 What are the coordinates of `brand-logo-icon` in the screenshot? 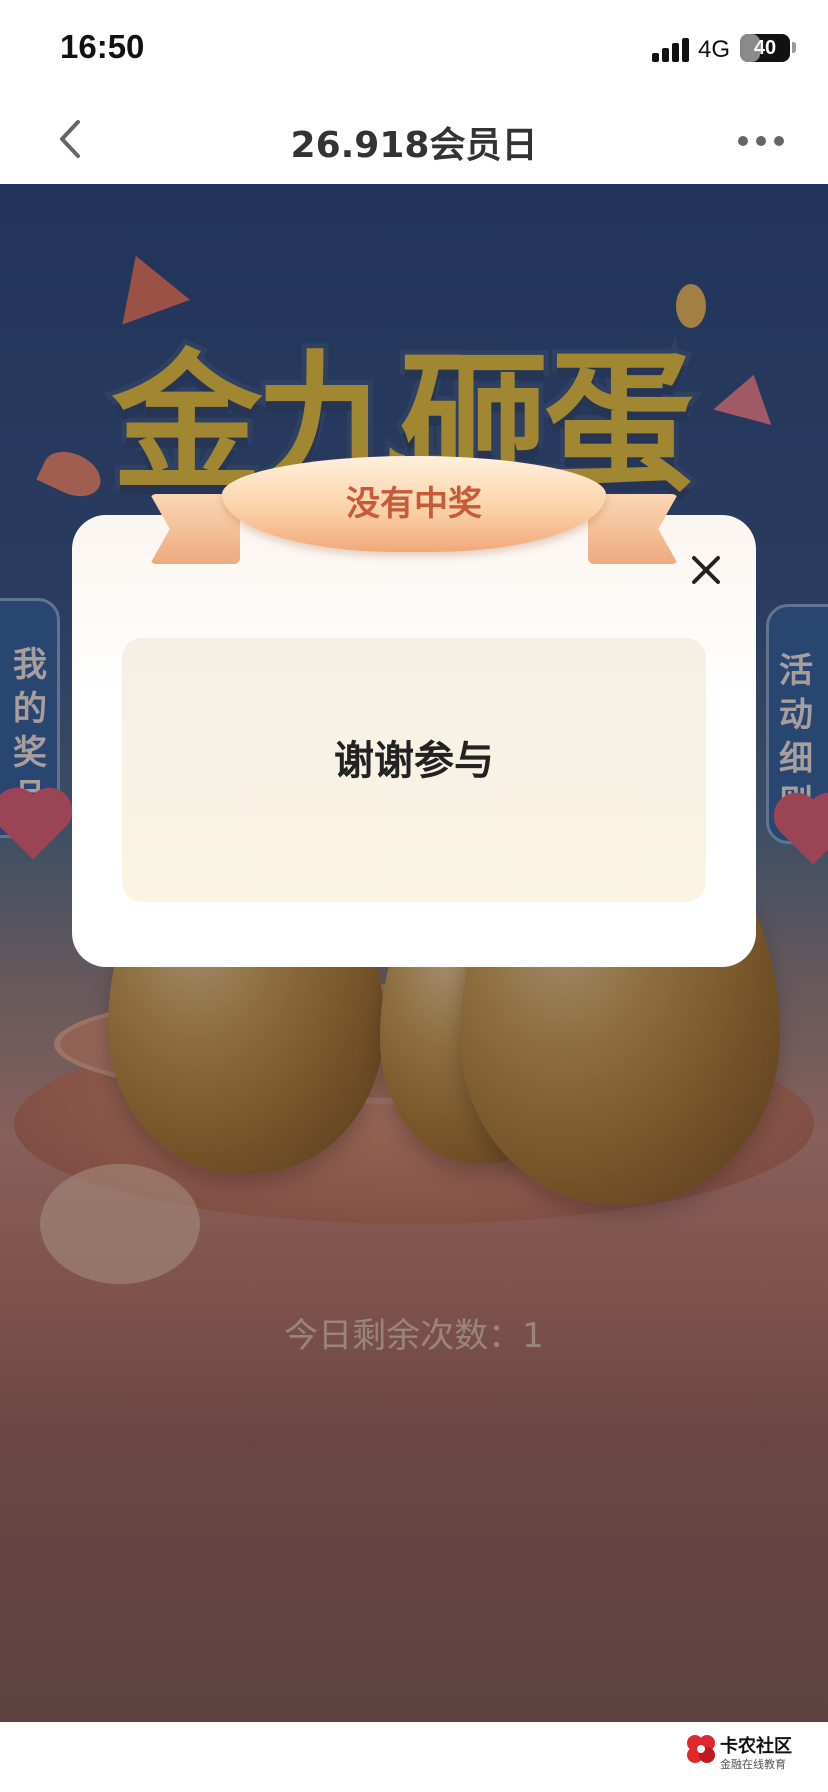 It's located at (701, 1749).